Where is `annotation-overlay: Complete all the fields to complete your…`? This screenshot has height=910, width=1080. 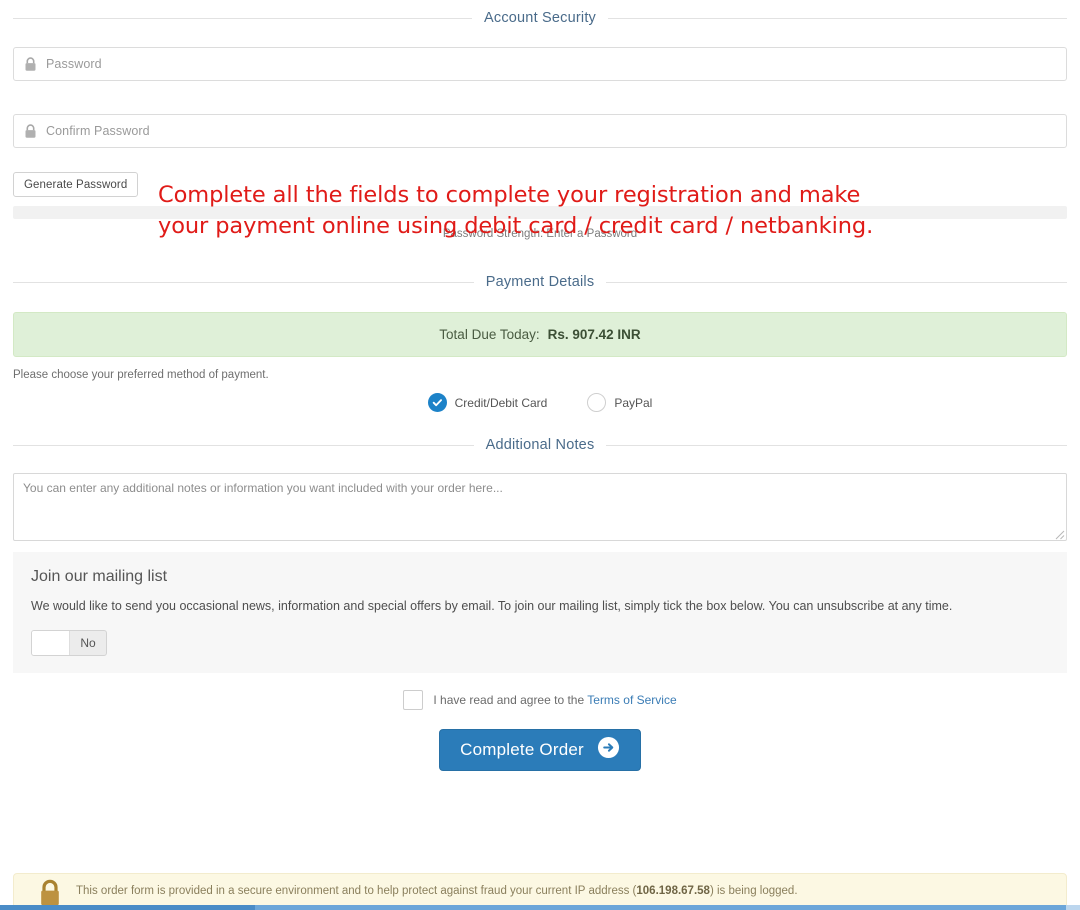
annotation-overlay: Complete all the fields to complete your… is located at coordinates (558, 211).